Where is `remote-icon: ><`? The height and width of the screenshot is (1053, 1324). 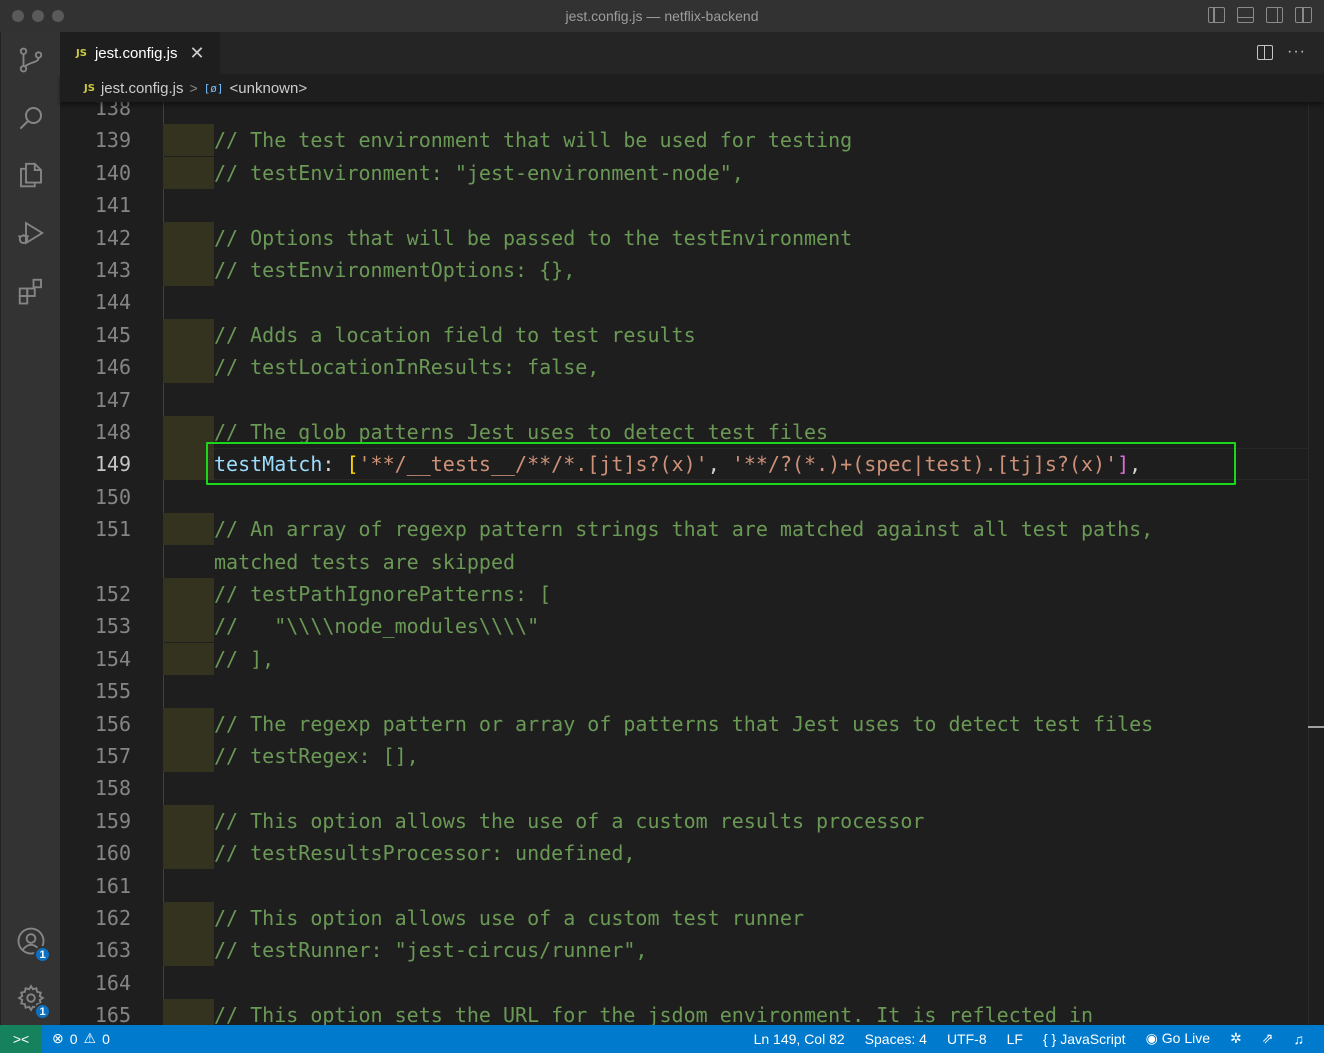
remote-icon: >< is located at coordinates (21, 1039).